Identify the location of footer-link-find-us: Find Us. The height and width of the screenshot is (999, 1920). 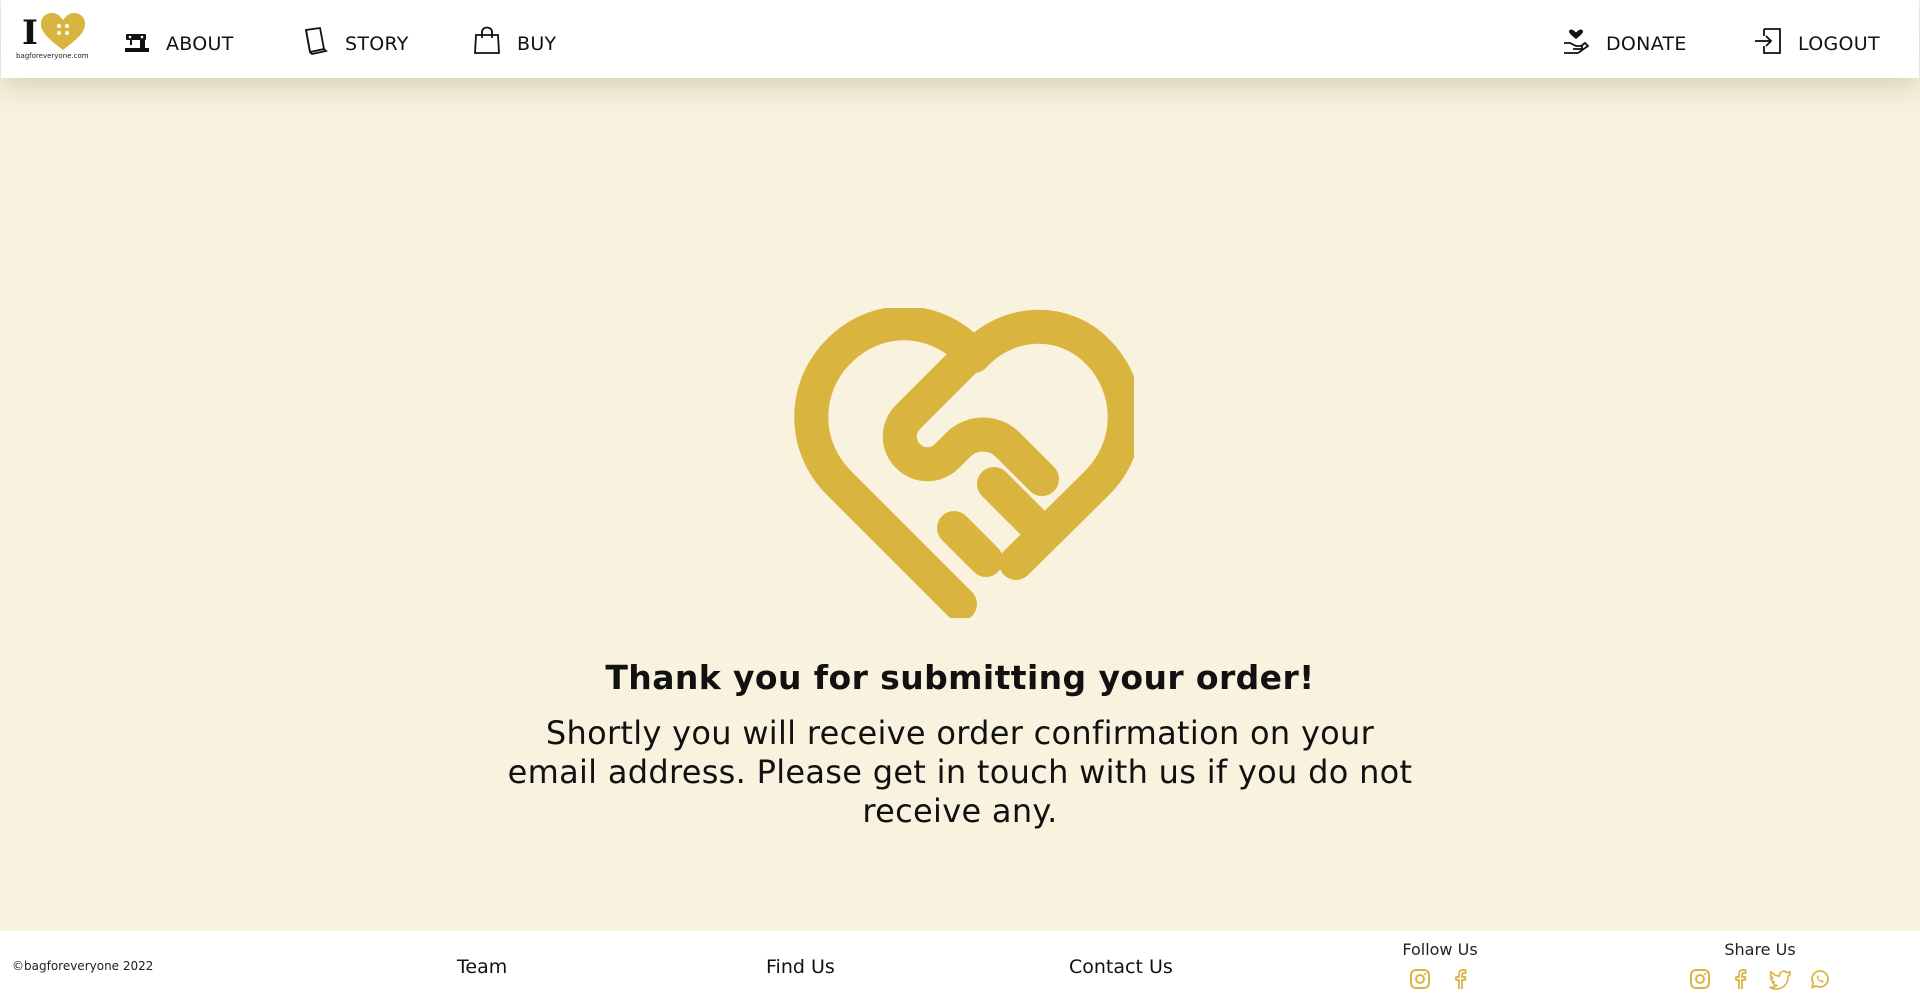
(800, 967).